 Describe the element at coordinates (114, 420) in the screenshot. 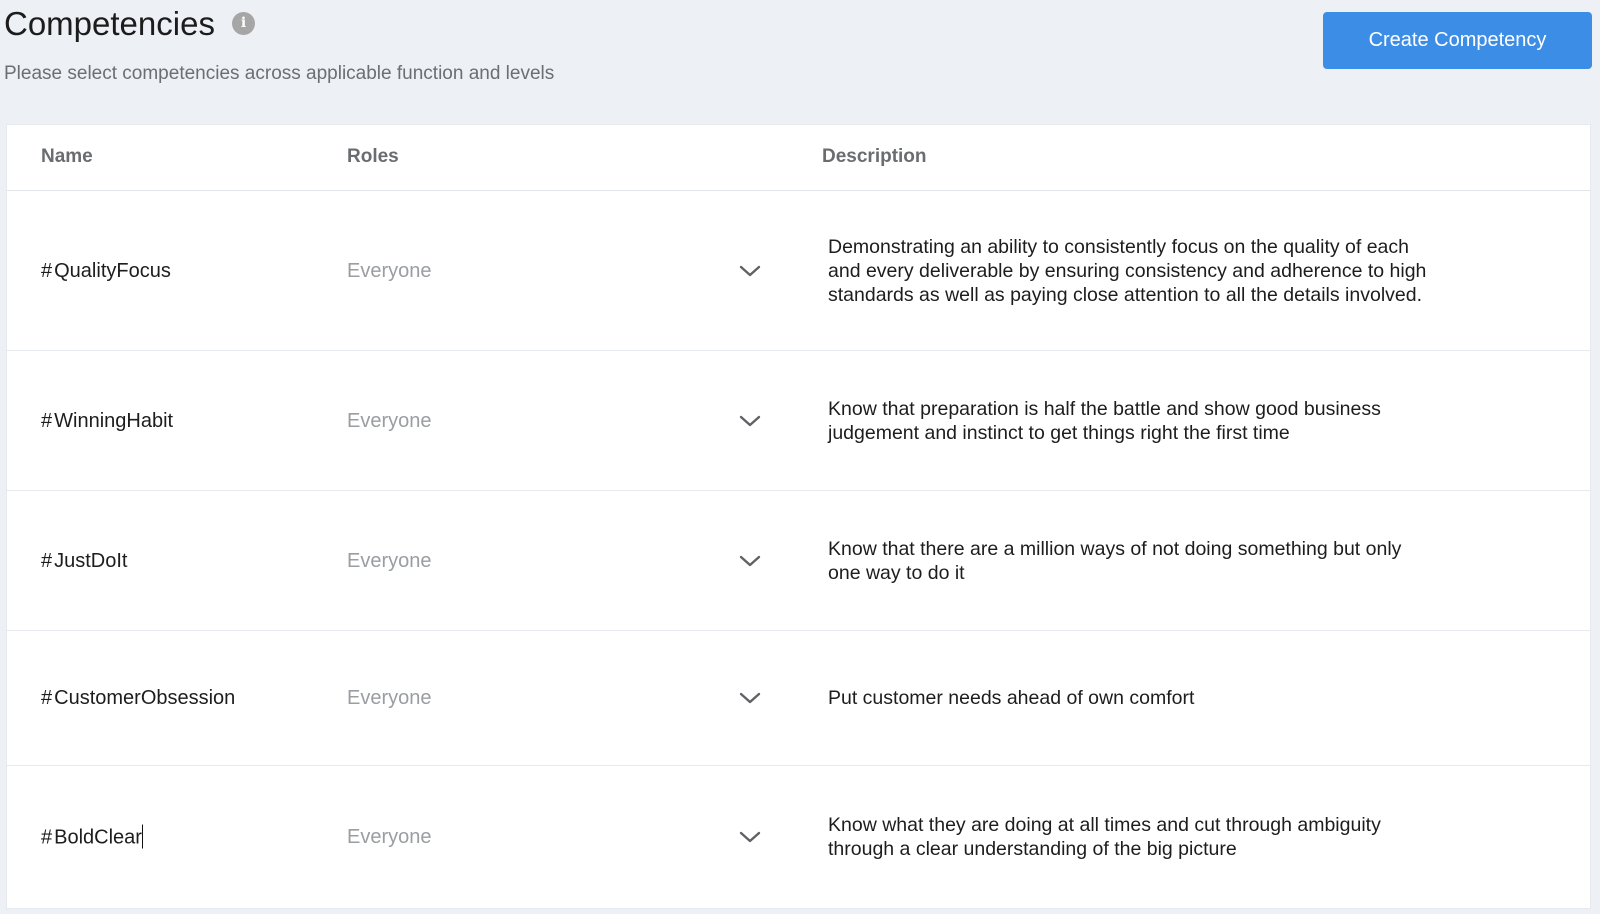

I see `competency-name: WinningHabit` at that location.